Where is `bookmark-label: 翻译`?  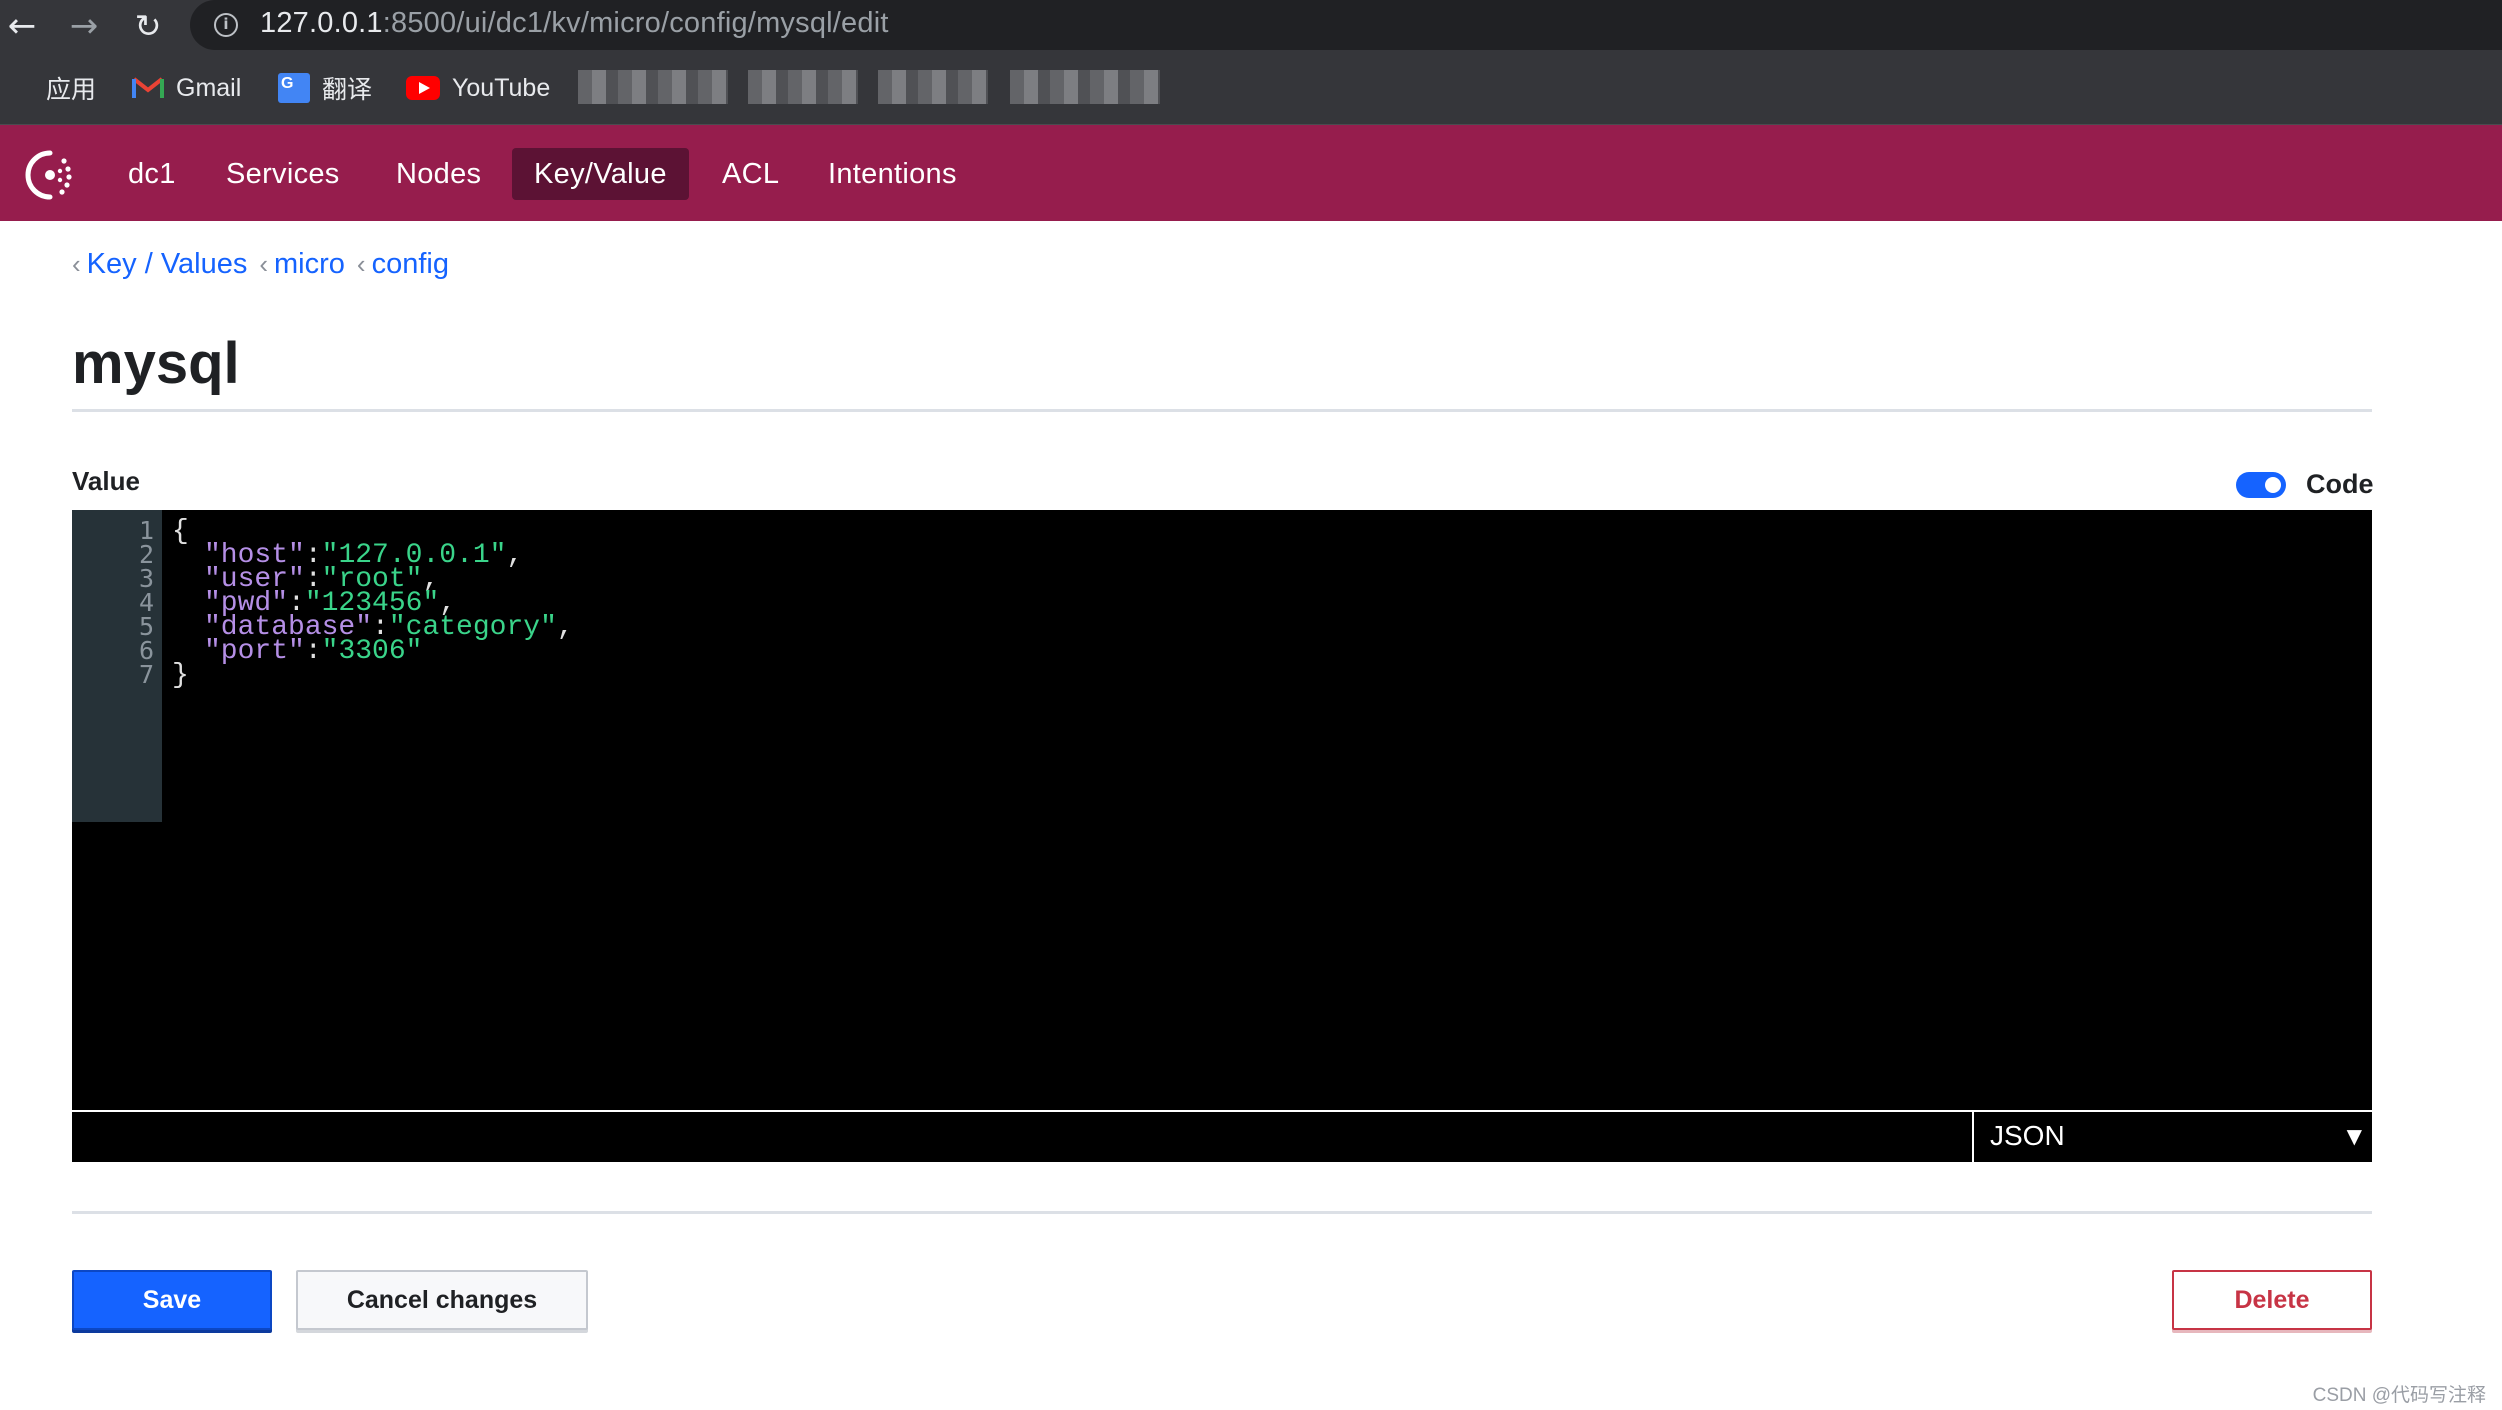 bookmark-label: 翻译 is located at coordinates (347, 90).